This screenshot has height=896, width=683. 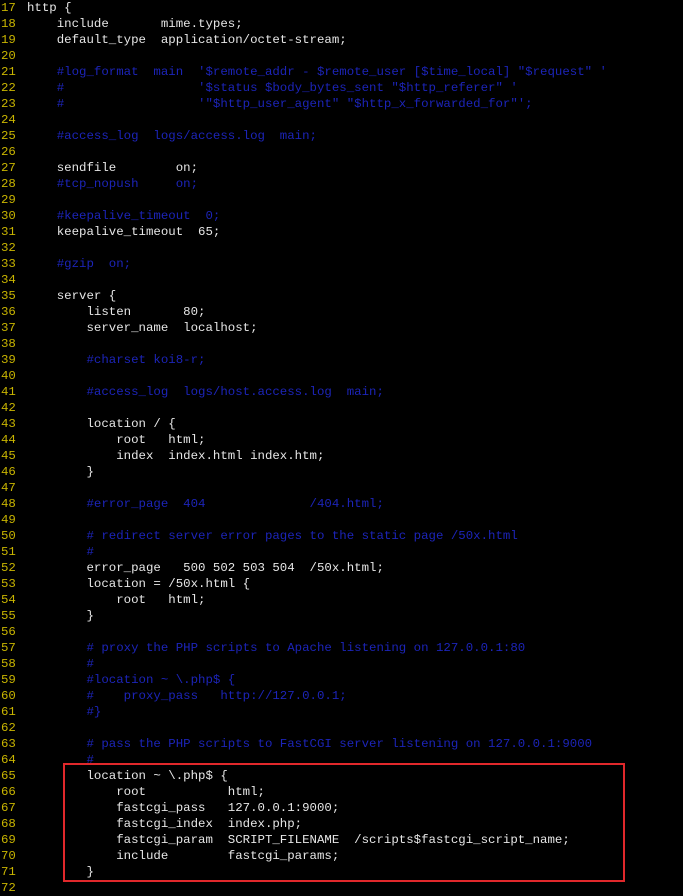 I want to click on code-comment: #gzip on;, so click(x=79, y=264).